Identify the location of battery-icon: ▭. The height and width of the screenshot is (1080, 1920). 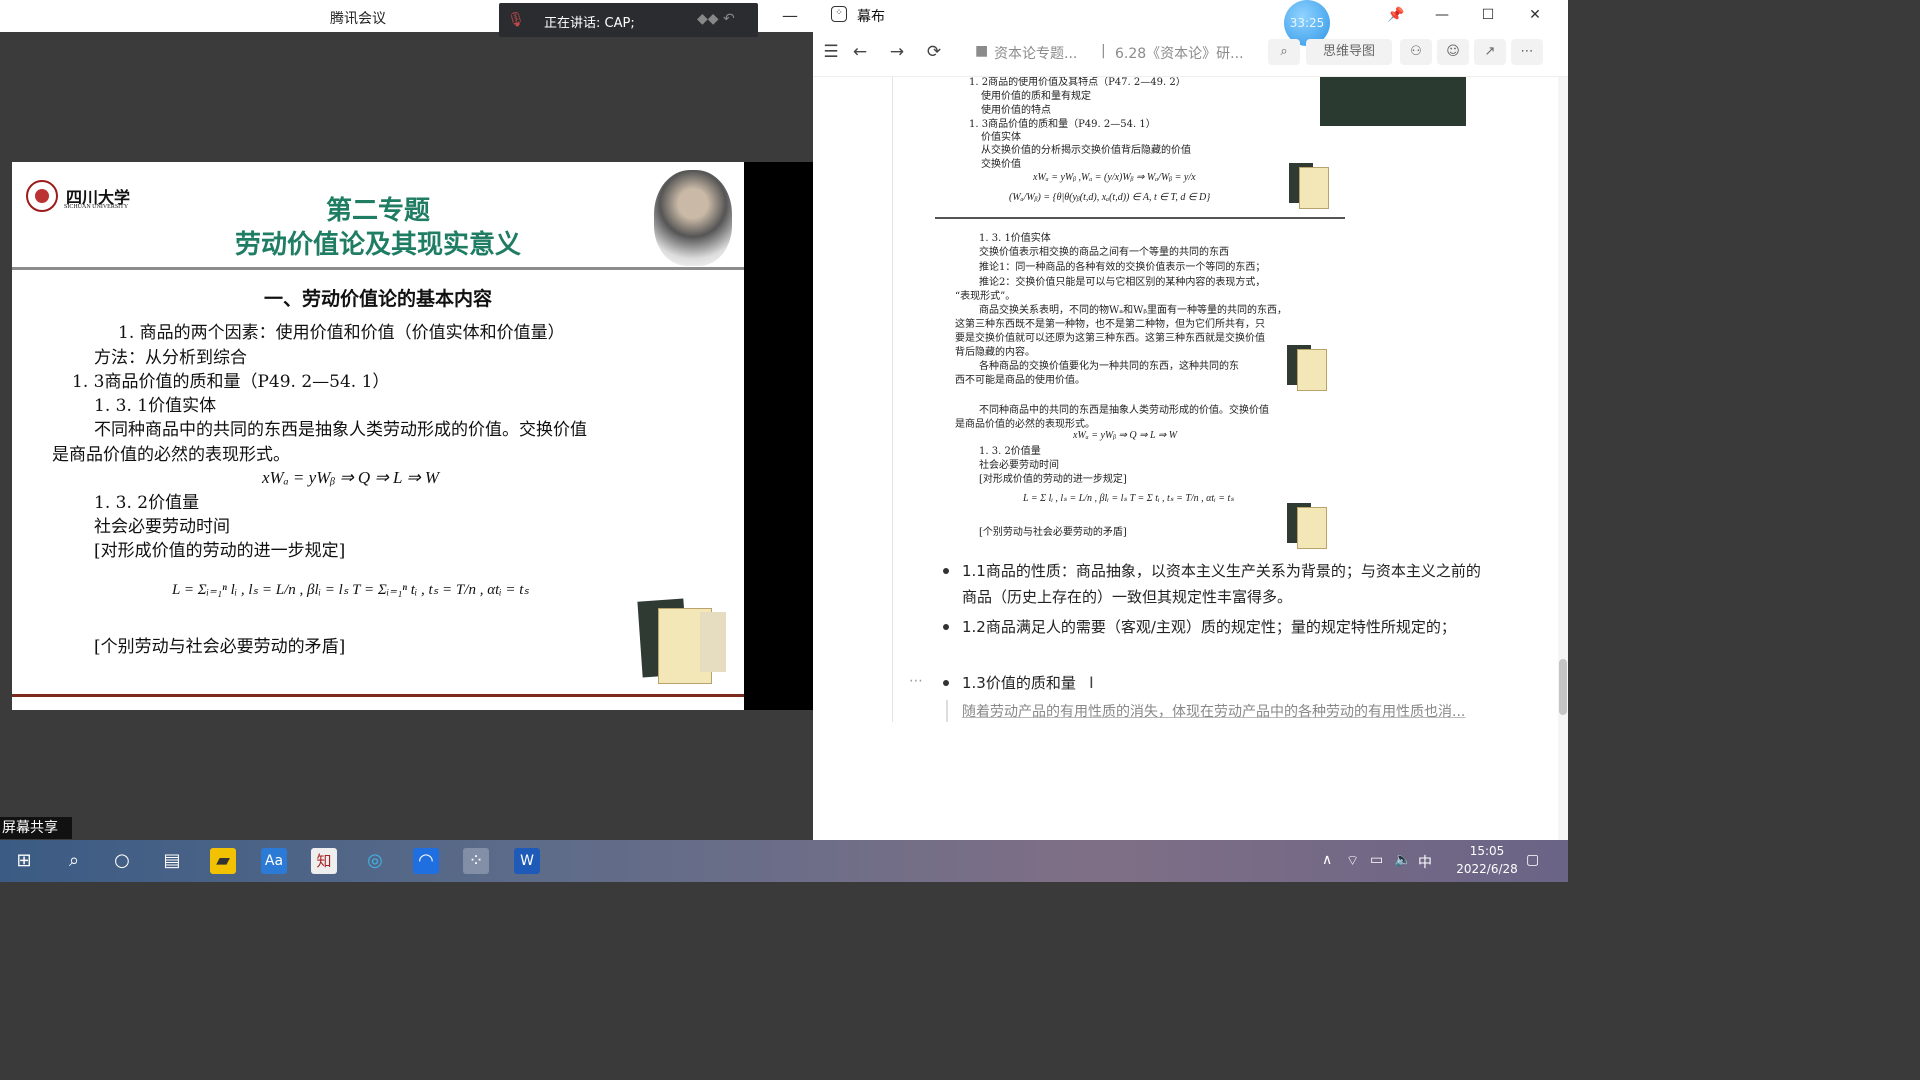
(1376, 860).